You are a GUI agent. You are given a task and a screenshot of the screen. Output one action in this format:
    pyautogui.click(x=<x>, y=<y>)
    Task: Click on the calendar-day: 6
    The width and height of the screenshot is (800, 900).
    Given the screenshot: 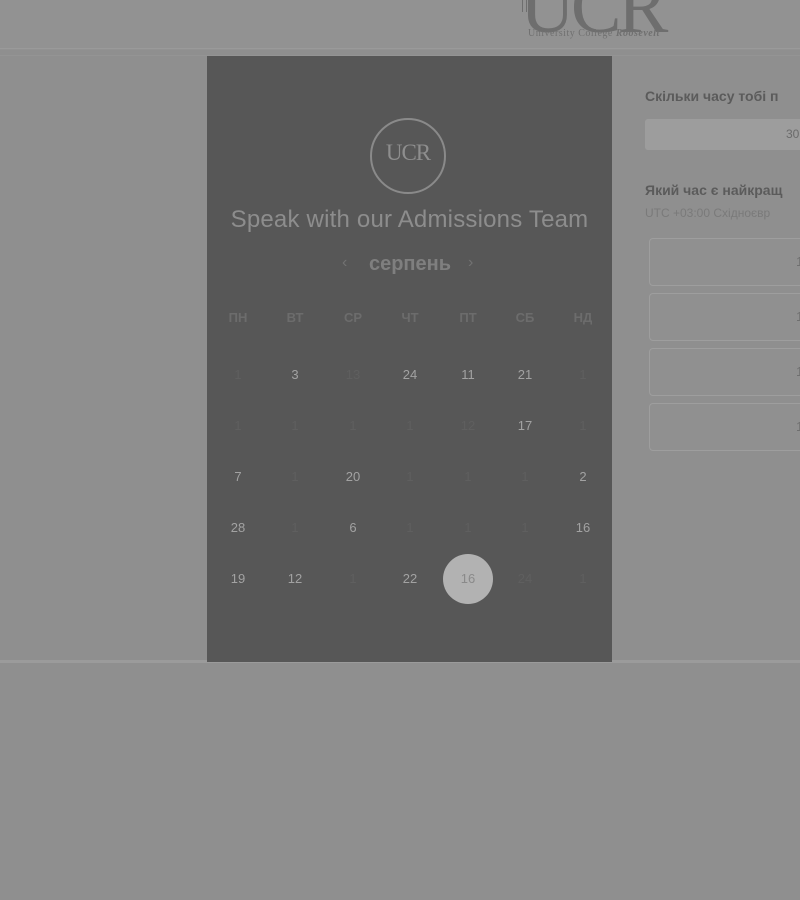 What is the action you would take?
    pyautogui.click(x=353, y=528)
    